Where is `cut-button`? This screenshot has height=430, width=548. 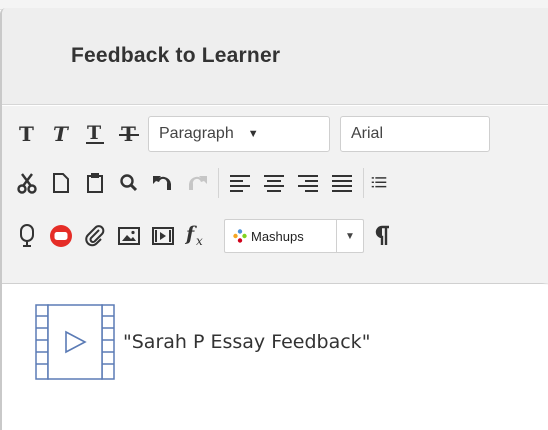
cut-button is located at coordinates (27, 183).